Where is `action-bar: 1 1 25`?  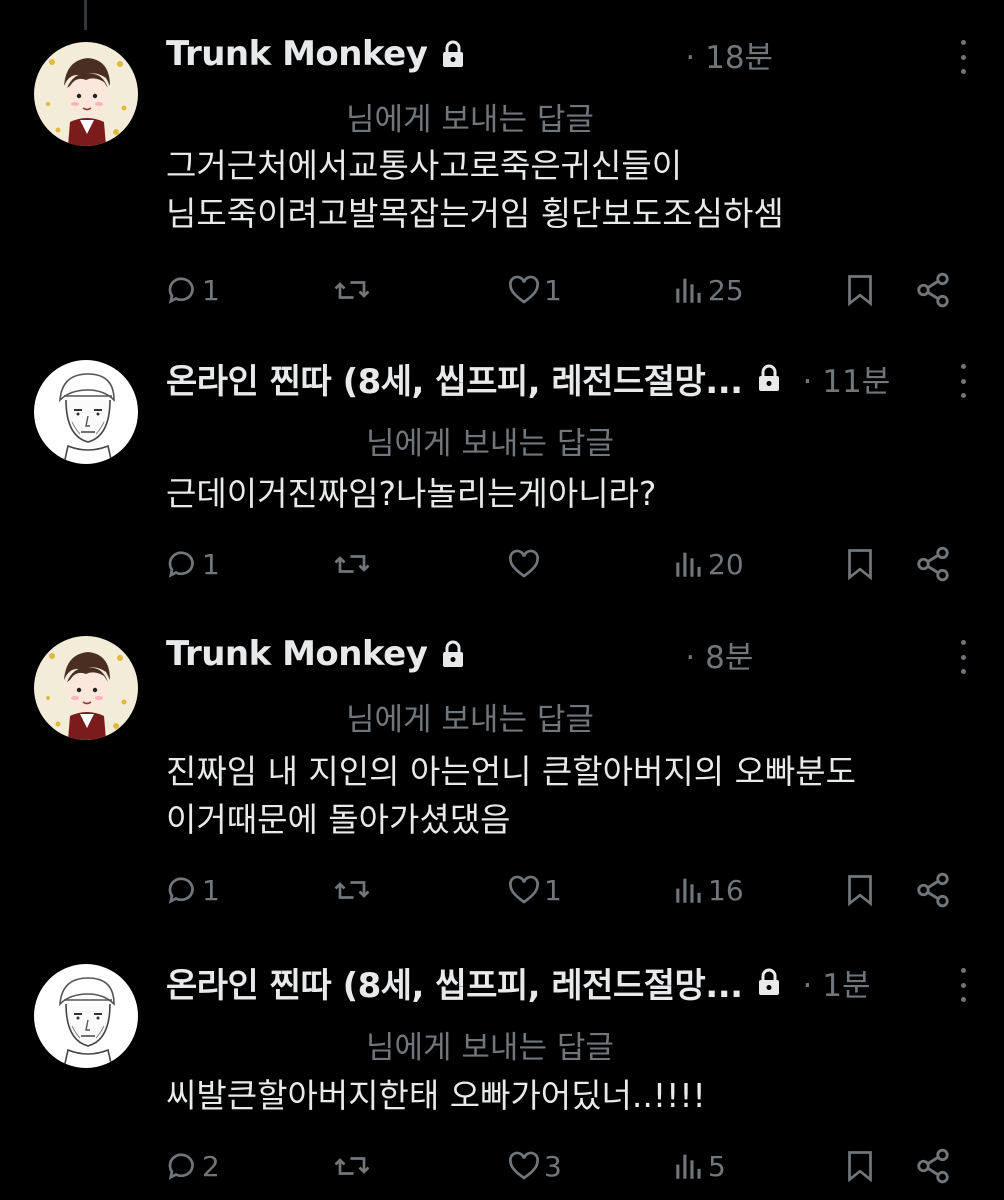
action-bar: 1 1 25 is located at coordinates (502, 290).